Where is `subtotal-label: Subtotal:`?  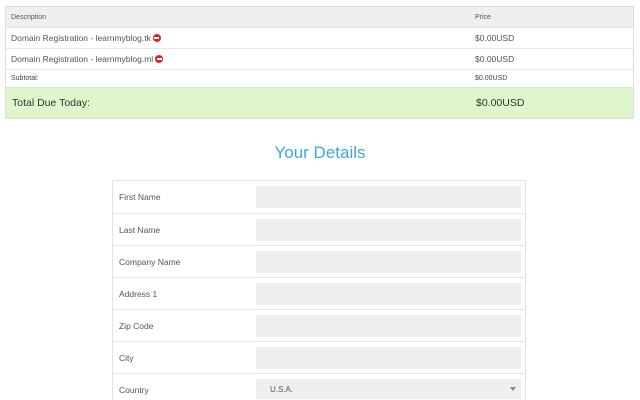
subtotal-label: Subtotal: is located at coordinates (25, 78).